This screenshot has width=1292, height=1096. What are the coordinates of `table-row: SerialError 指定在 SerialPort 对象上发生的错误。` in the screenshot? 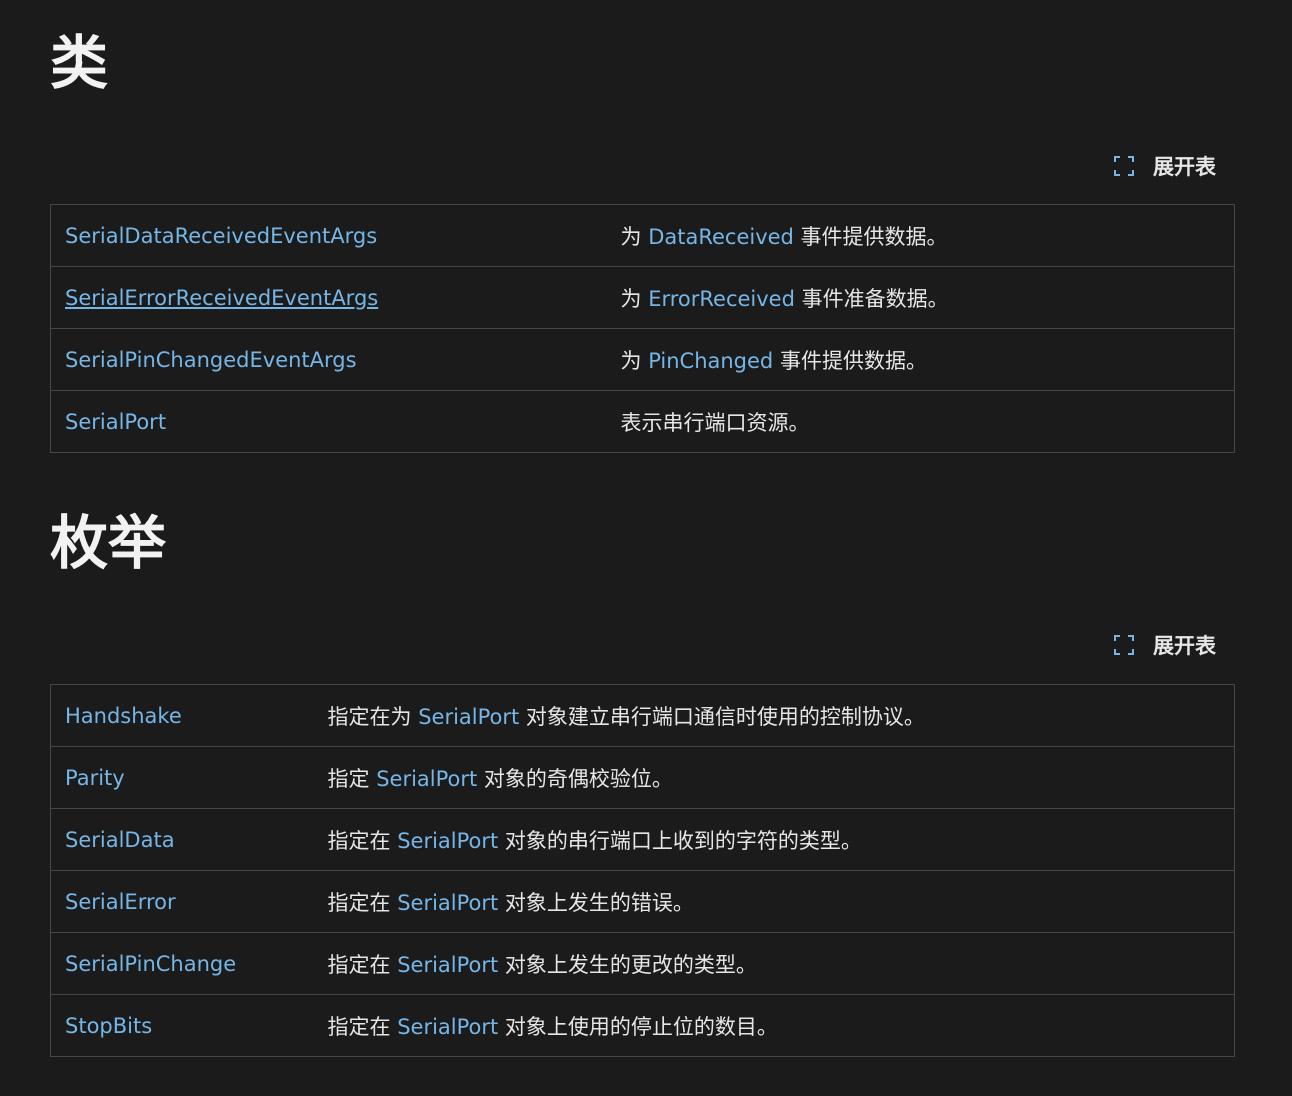 It's located at (642, 901).